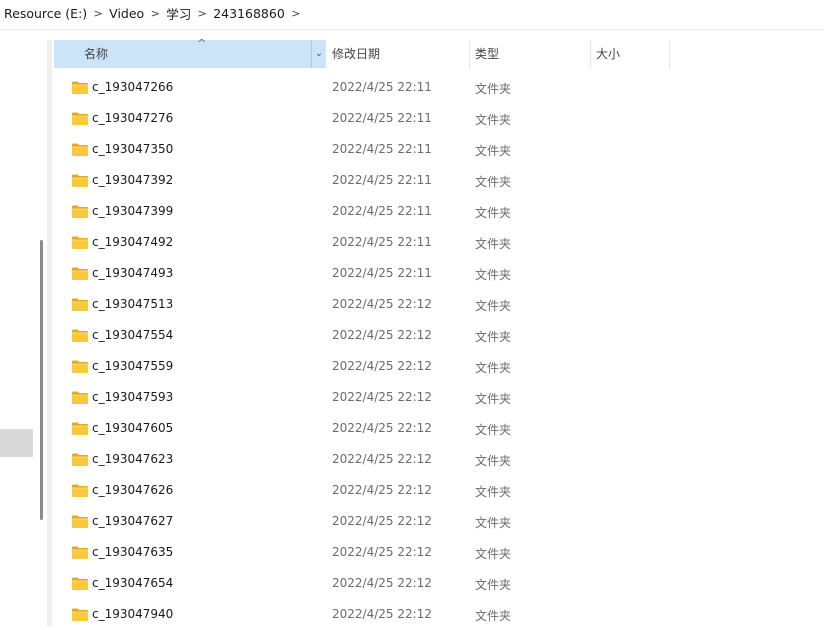  What do you see at coordinates (189, 52) in the screenshot?
I see `column-header-name: ^ 名称` at bounding box center [189, 52].